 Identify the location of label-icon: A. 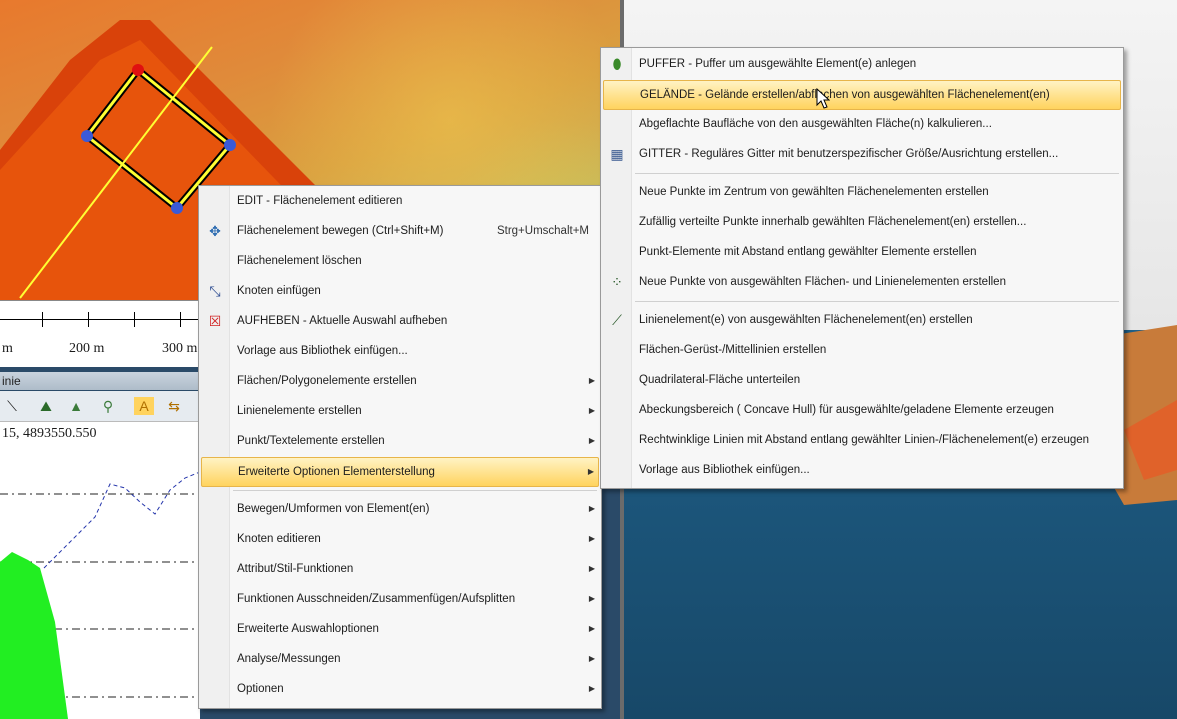
(144, 406).